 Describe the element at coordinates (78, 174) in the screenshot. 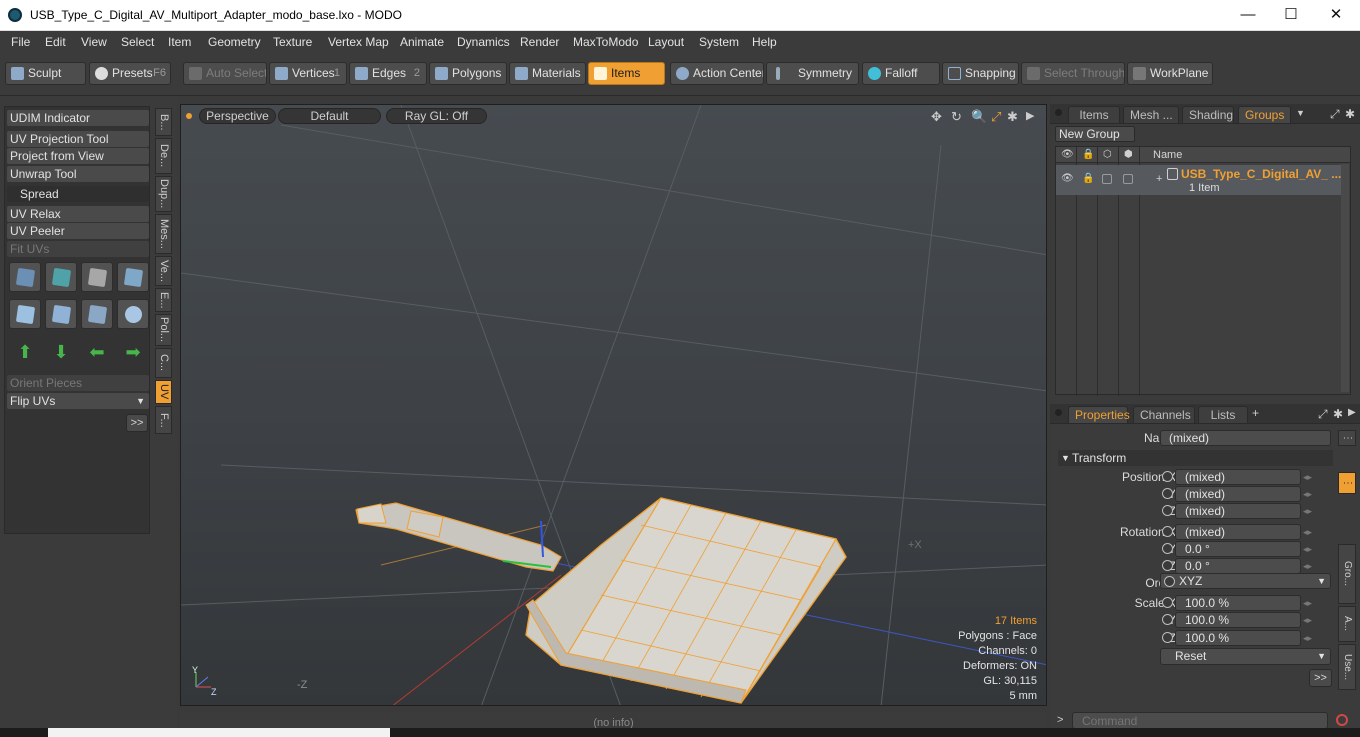

I see `unwrap-tool-button: Unwrap Tool` at that location.